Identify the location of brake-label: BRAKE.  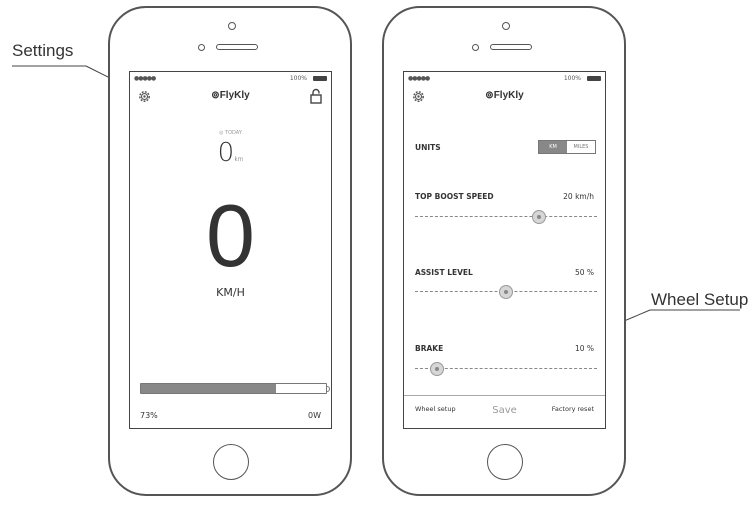
(429, 348).